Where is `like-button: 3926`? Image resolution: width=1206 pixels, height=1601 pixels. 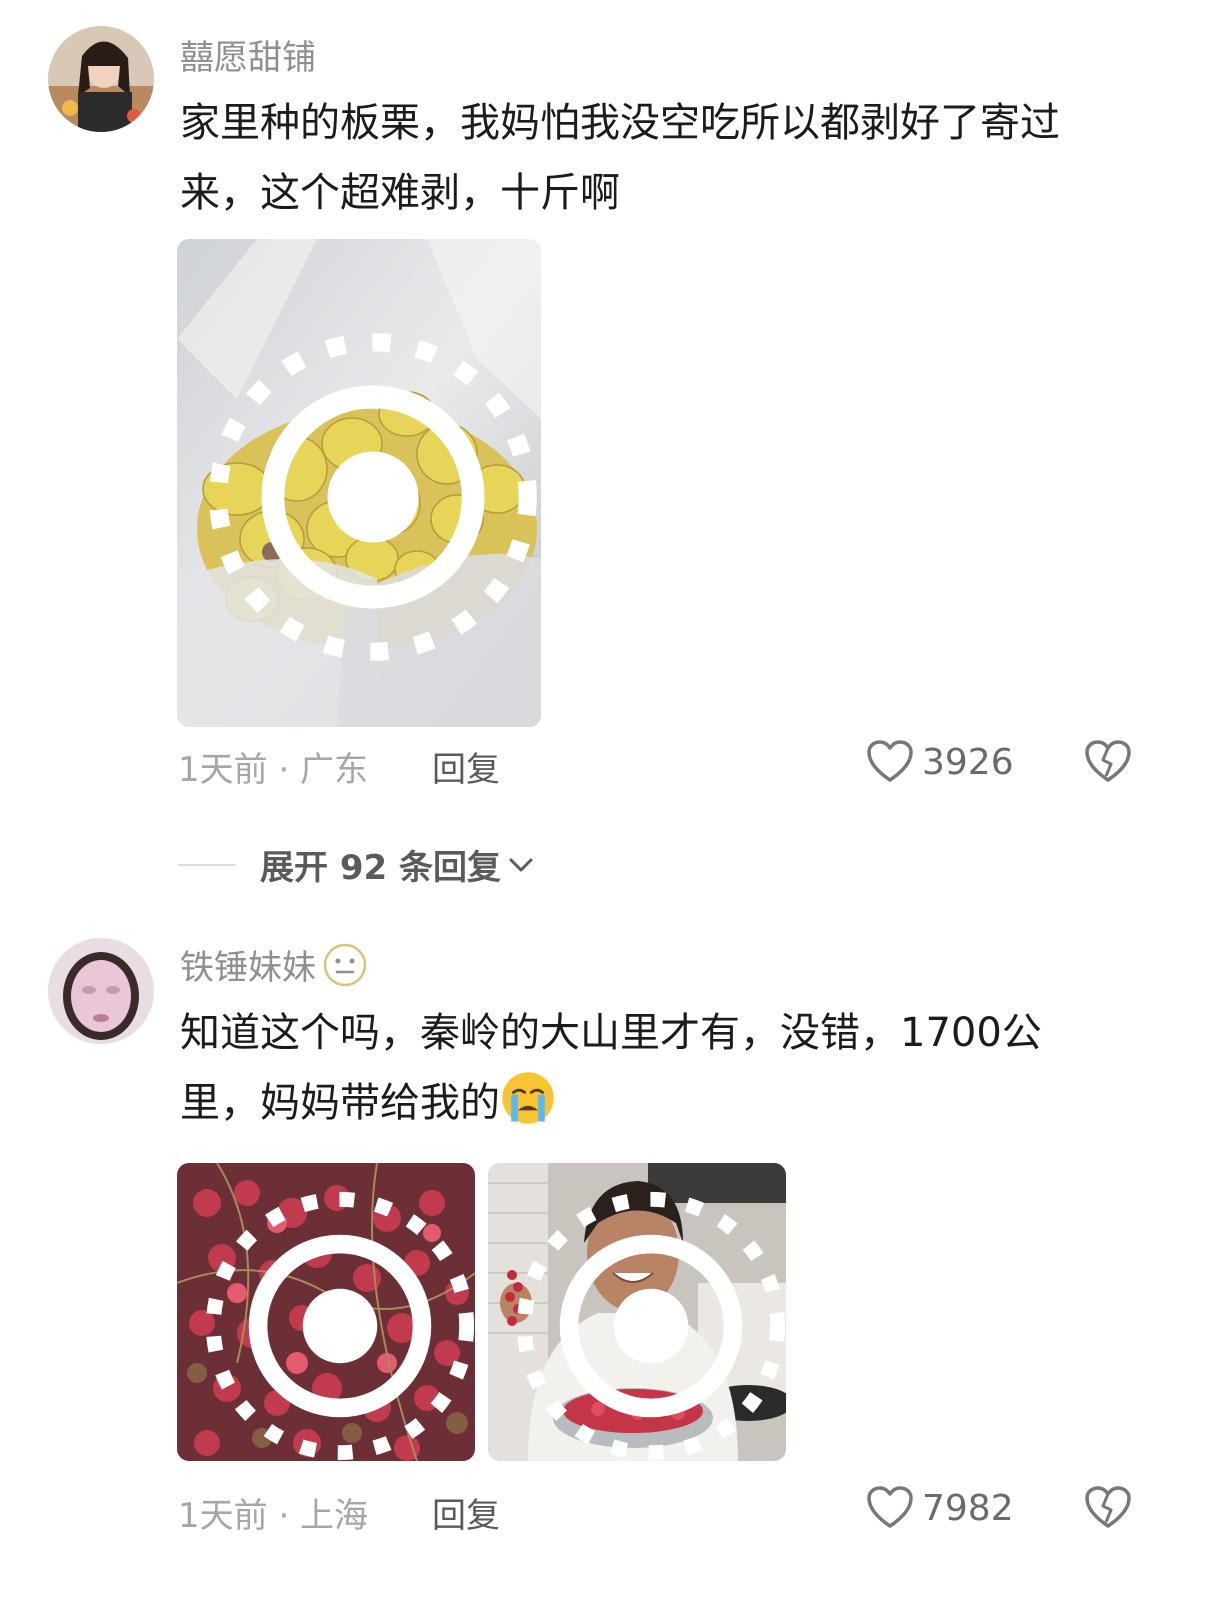 like-button: 3926 is located at coordinates (940, 762).